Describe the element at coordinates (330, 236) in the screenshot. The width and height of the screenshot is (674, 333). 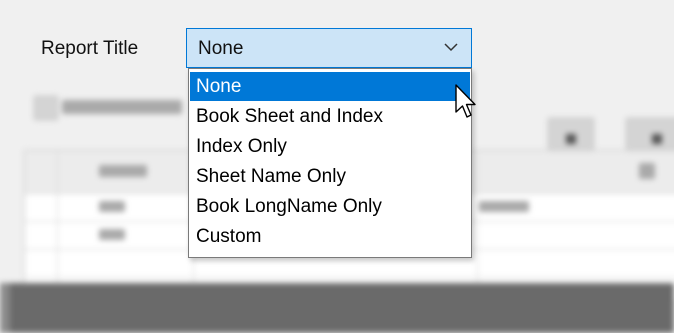
I see `option-custom: Custom` at that location.